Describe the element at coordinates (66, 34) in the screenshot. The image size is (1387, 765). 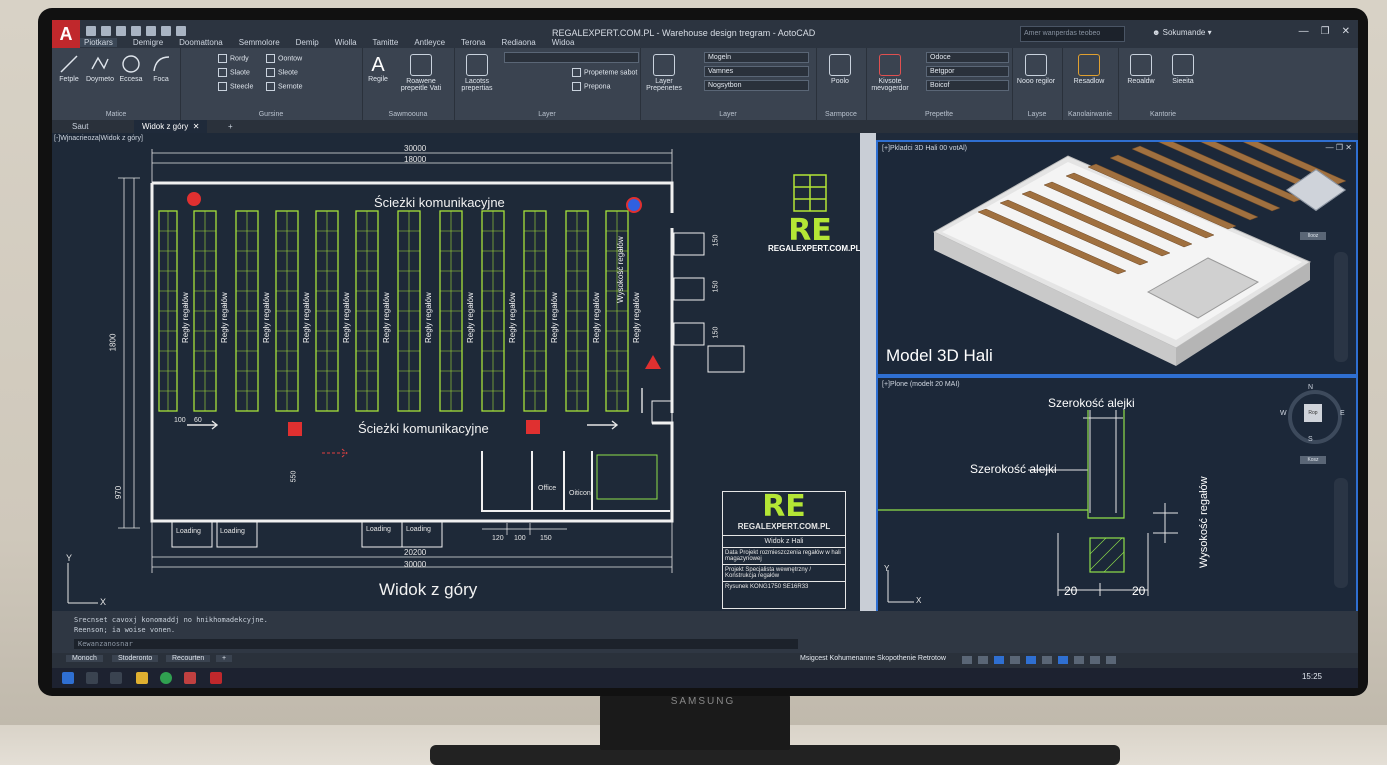
I see `app-logo-icon: A` at that location.